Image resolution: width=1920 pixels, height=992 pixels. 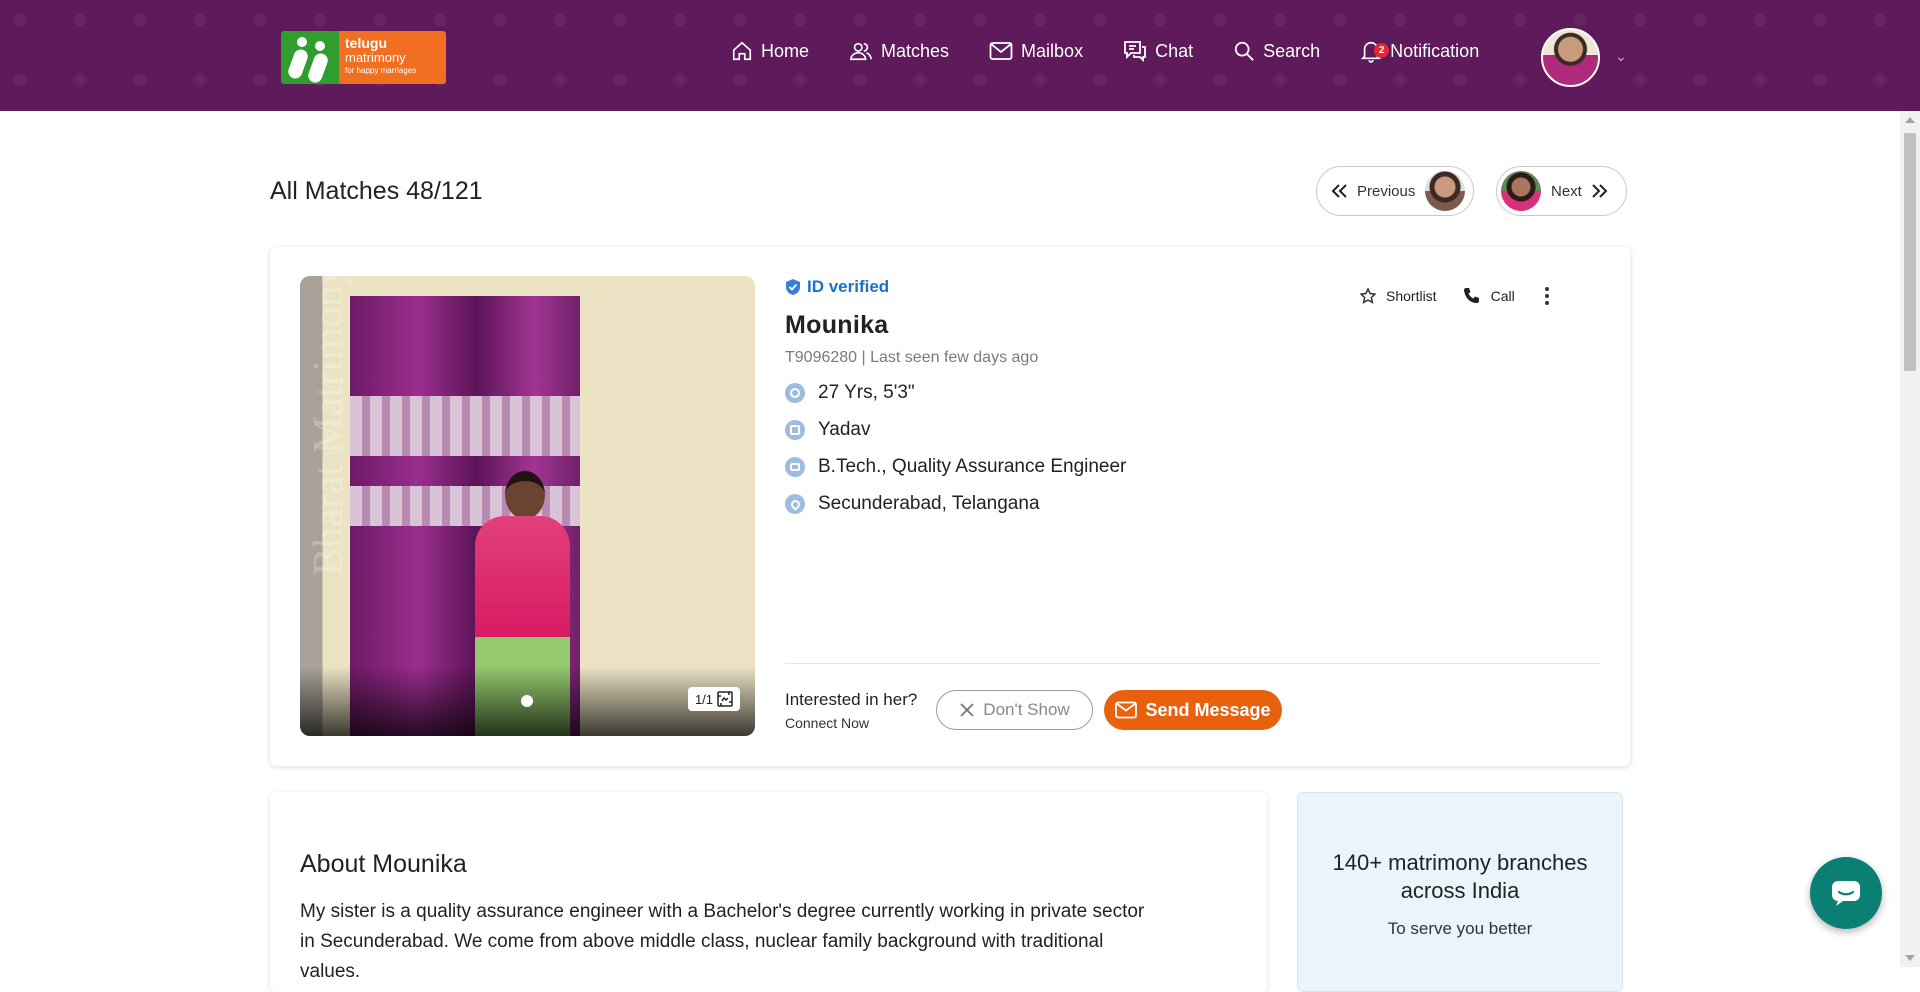 What do you see at coordinates (795, 504) in the screenshot?
I see `location-pin-icon` at bounding box center [795, 504].